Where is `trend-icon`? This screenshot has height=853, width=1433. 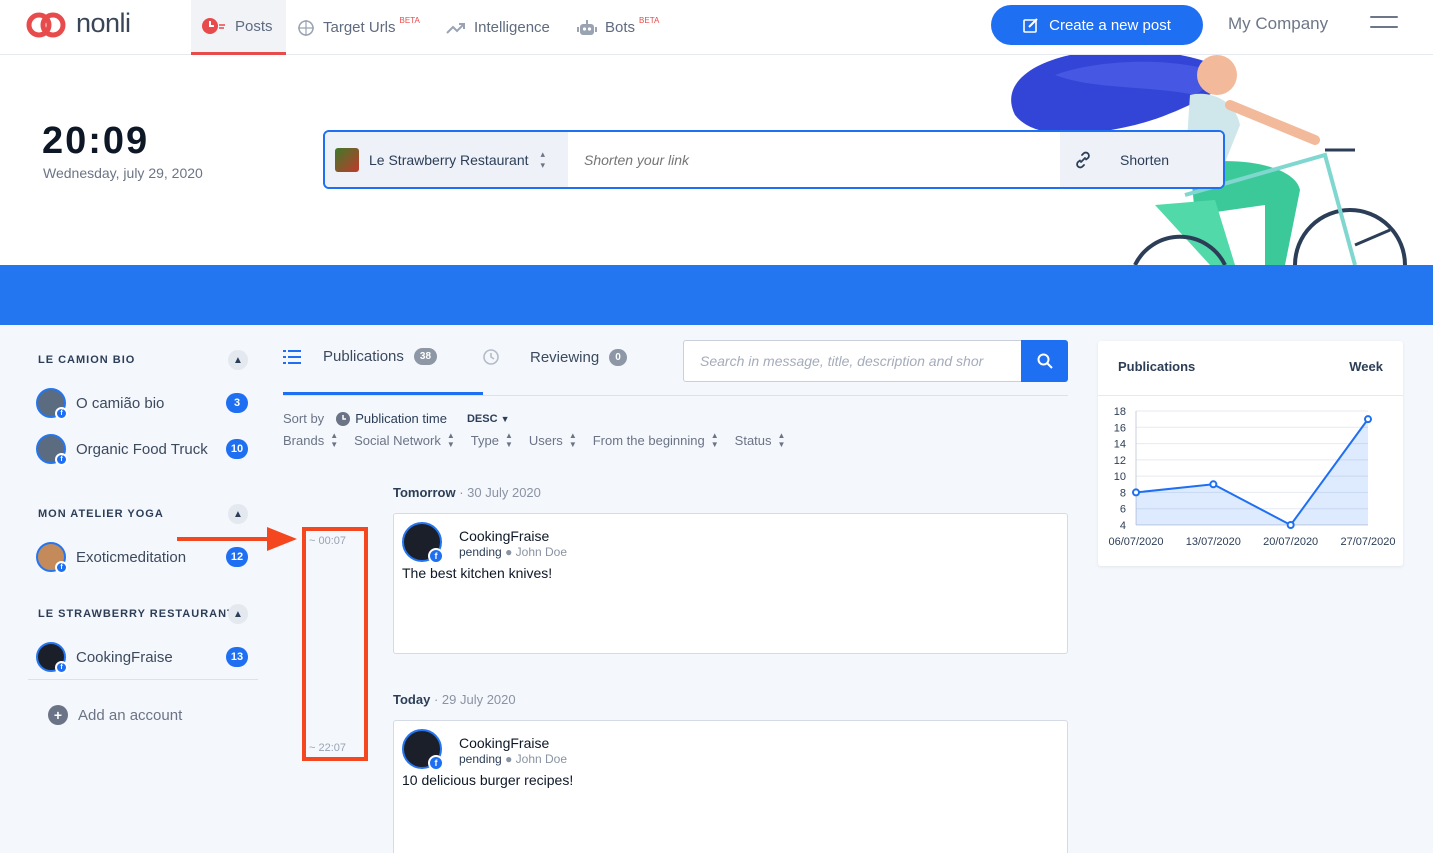
trend-icon is located at coordinates (455, 28).